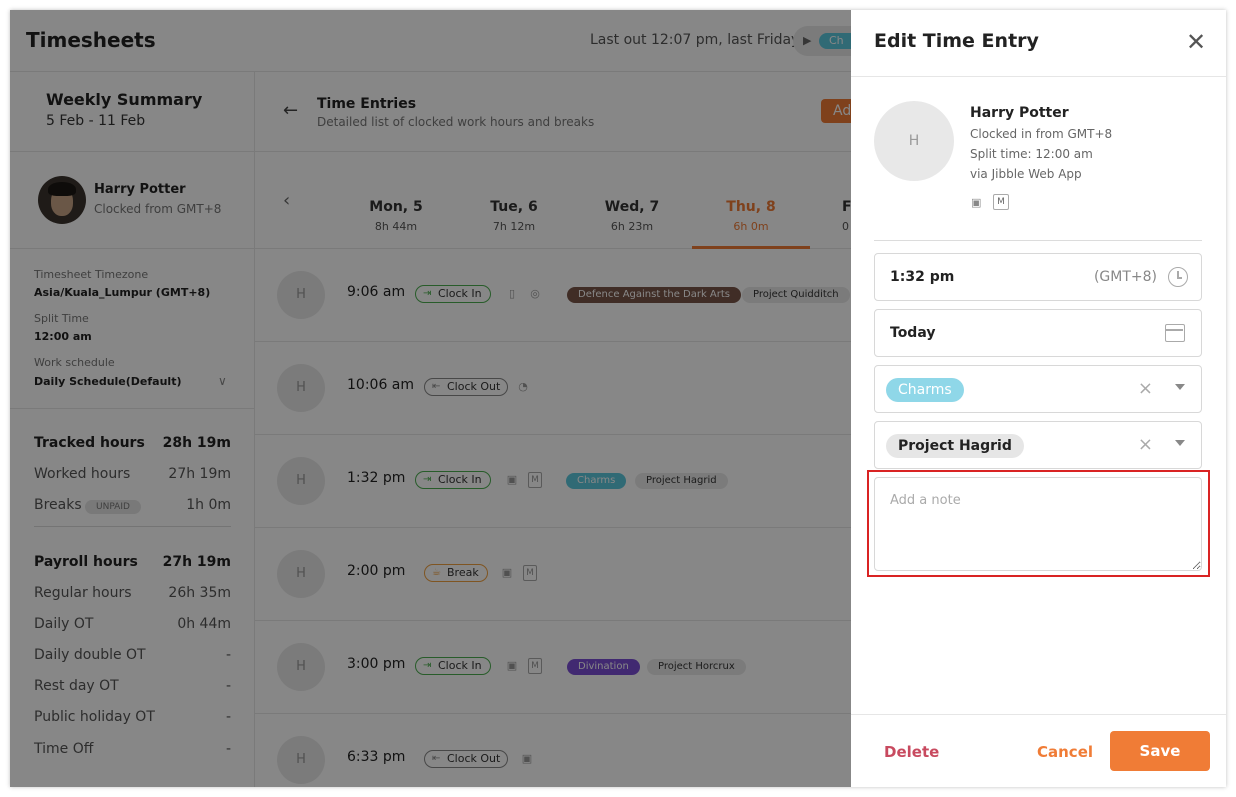 Image resolution: width=1236 pixels, height=797 pixels. What do you see at coordinates (1038, 277) in the screenshot?
I see `time-field: 1:32 pm (GMT+8)` at bounding box center [1038, 277].